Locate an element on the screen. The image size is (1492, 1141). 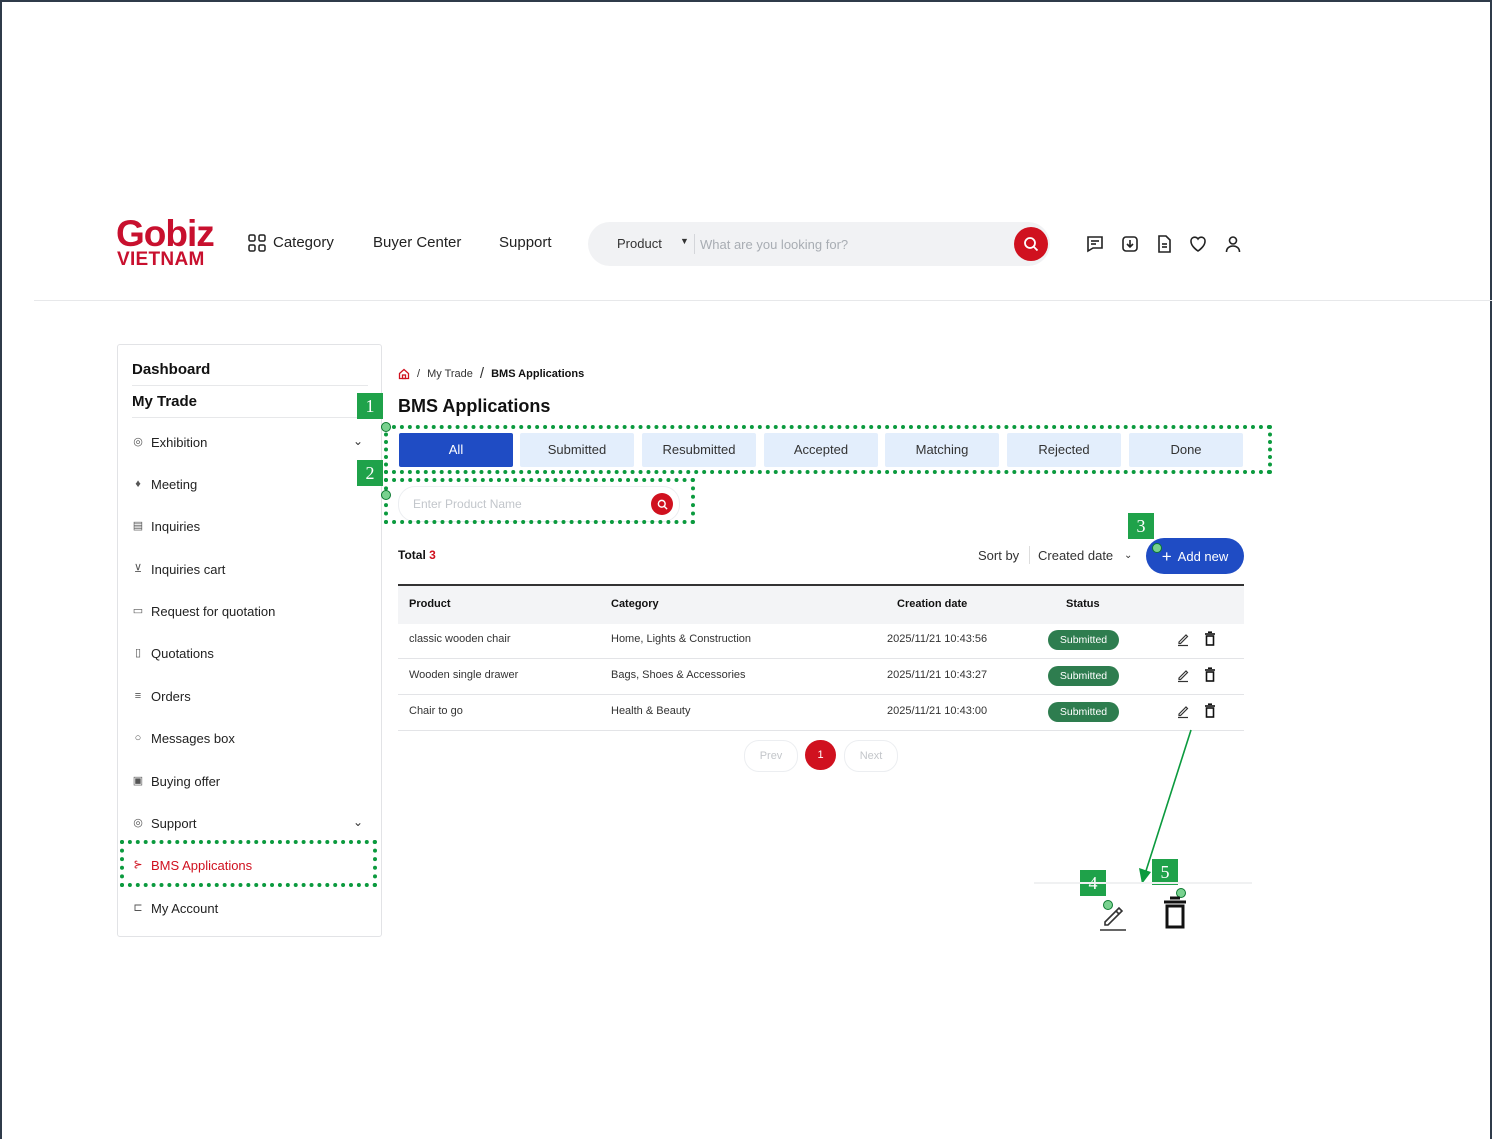
search-icon is located at coordinates (1031, 244).